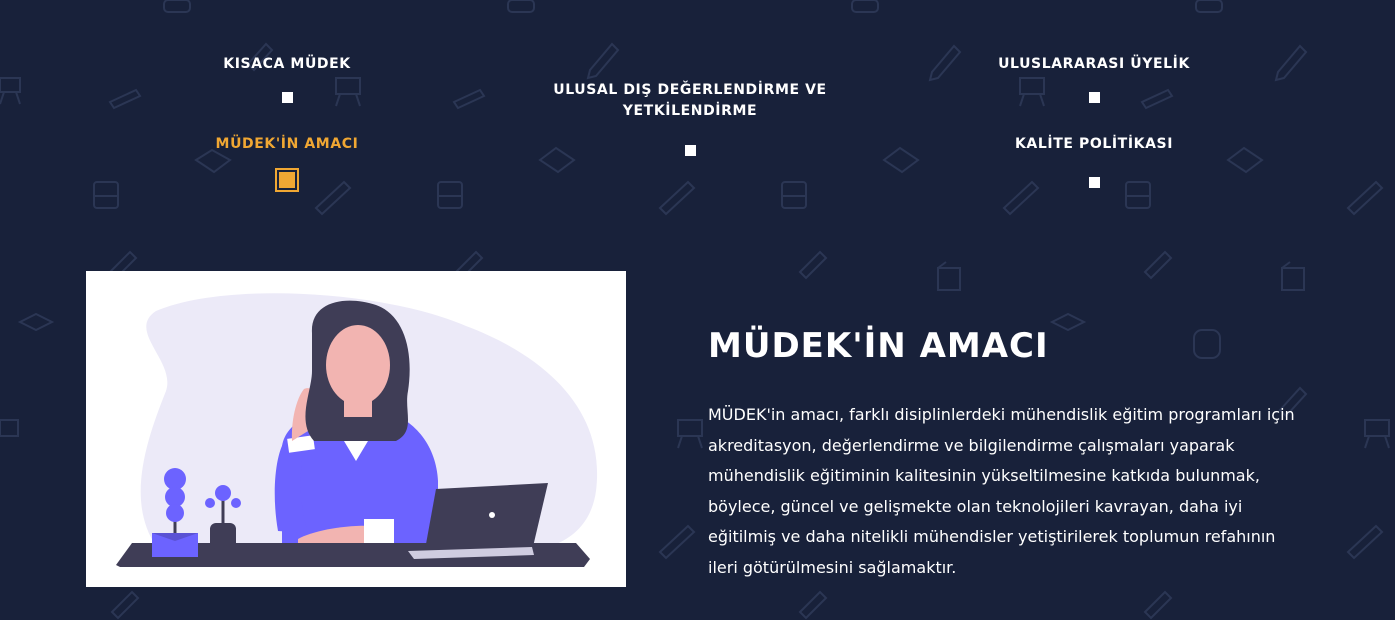 This screenshot has height=620, width=1395. What do you see at coordinates (1094, 64) in the screenshot?
I see `tab-label: ULUSLARARASI ÜYELİK` at bounding box center [1094, 64].